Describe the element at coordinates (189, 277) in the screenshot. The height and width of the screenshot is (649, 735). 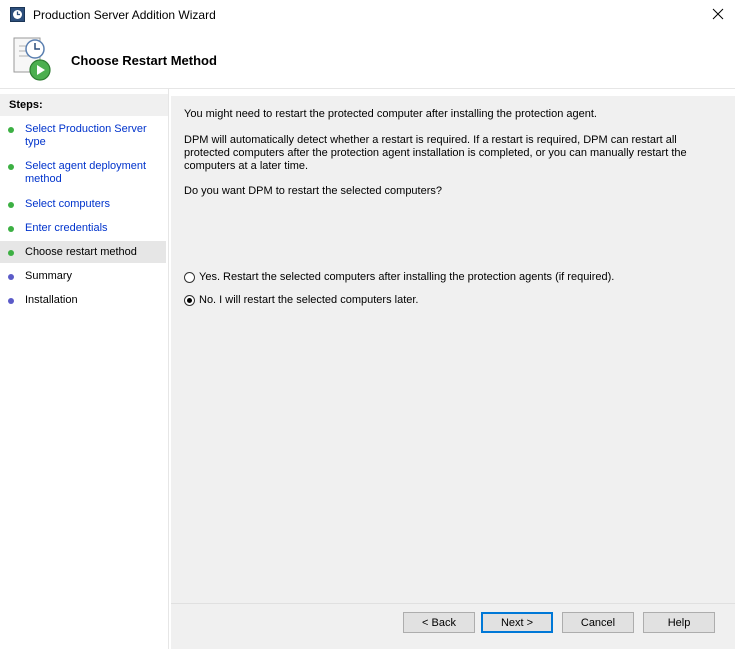
I see `restart-yes-radio` at that location.